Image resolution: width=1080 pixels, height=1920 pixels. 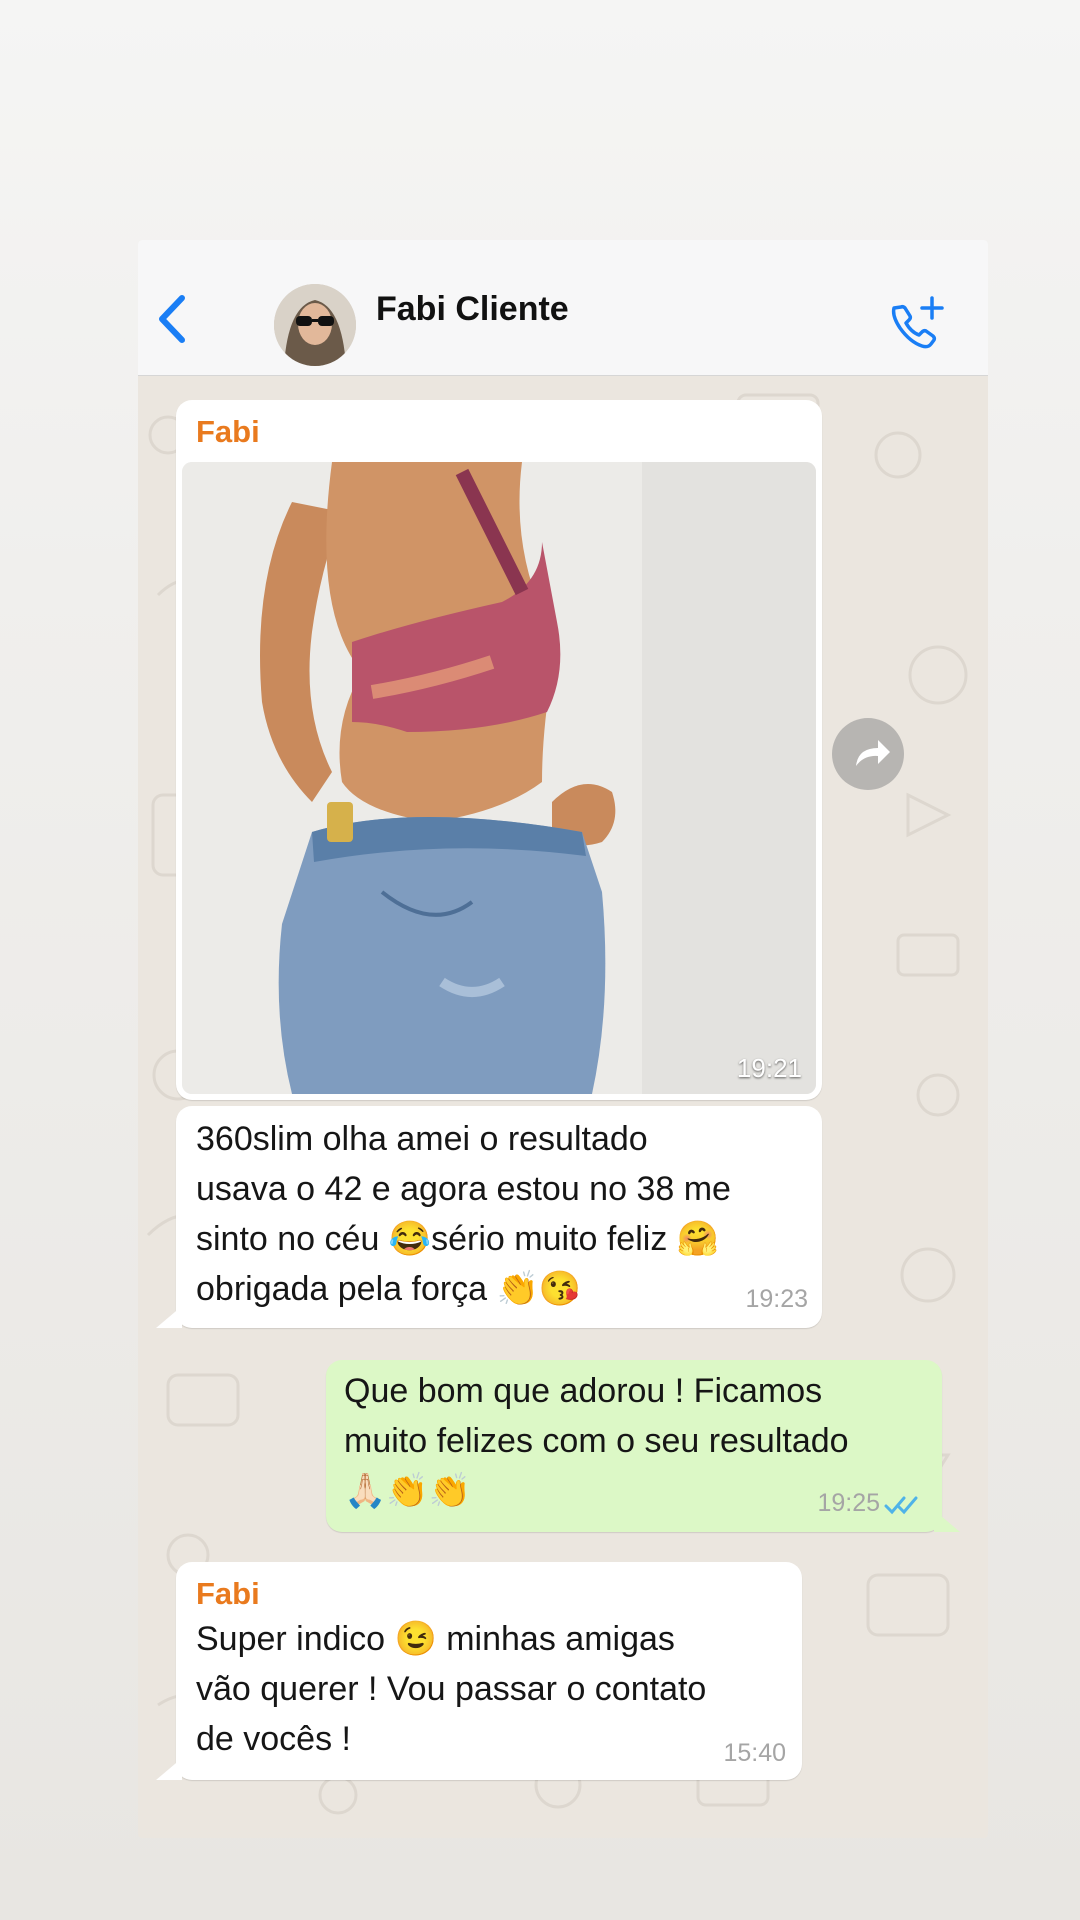 I want to click on forward-button, so click(x=868, y=754).